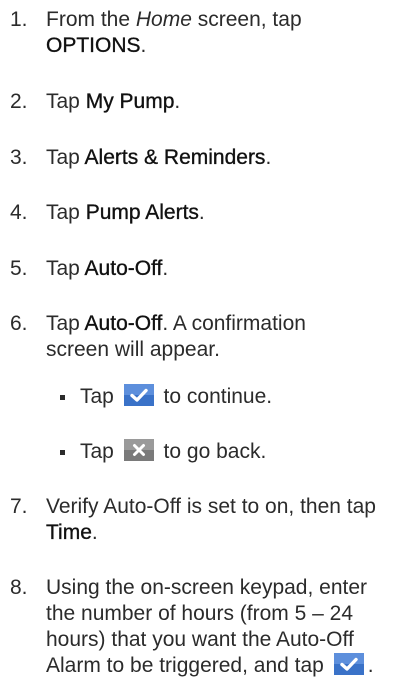  I want to click on step-text: Tap Auto-Off., so click(107, 268).